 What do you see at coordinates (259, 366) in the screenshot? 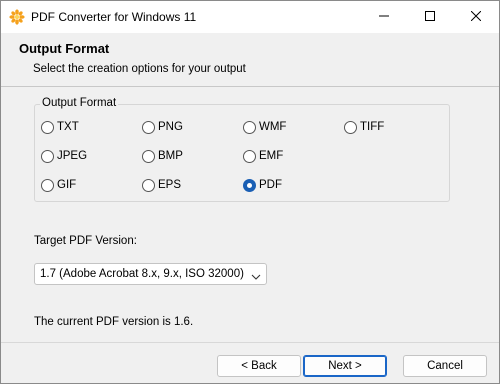
I see `back-button: < Back` at bounding box center [259, 366].